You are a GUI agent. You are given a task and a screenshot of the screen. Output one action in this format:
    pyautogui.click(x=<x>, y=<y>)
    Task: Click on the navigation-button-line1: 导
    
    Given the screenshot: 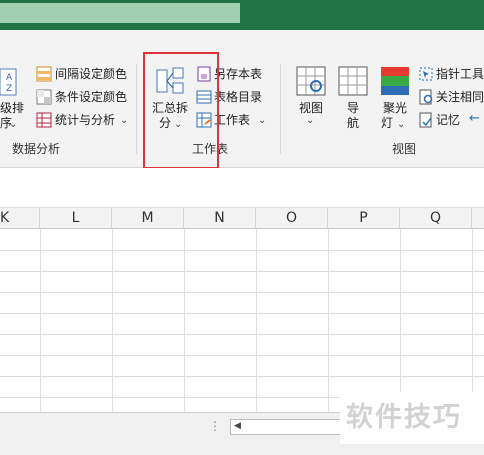 What is the action you would take?
    pyautogui.click(x=353, y=108)
    